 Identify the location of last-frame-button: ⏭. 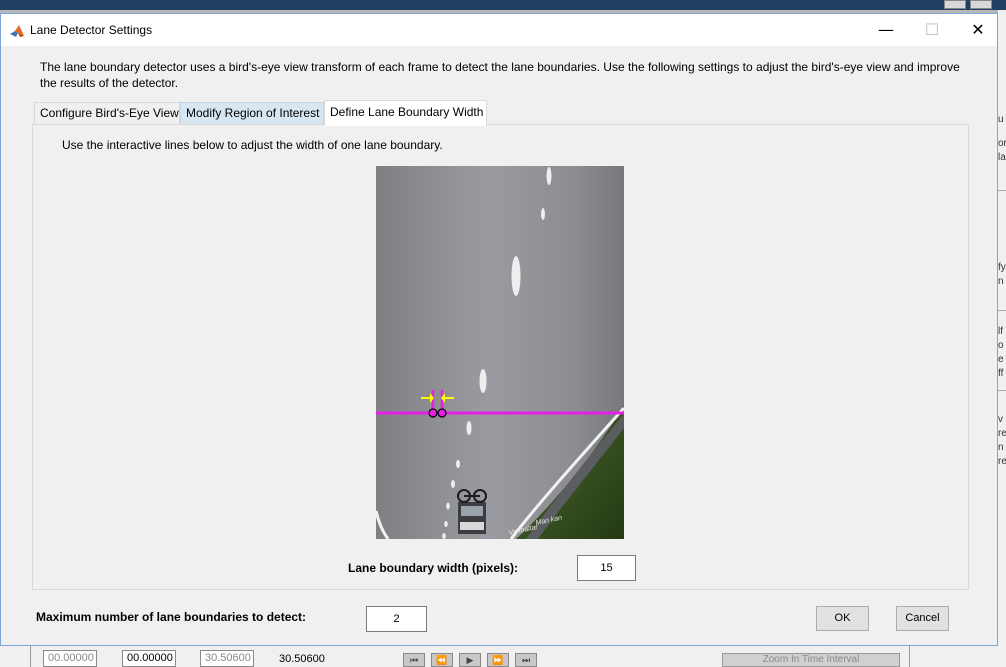
(526, 660).